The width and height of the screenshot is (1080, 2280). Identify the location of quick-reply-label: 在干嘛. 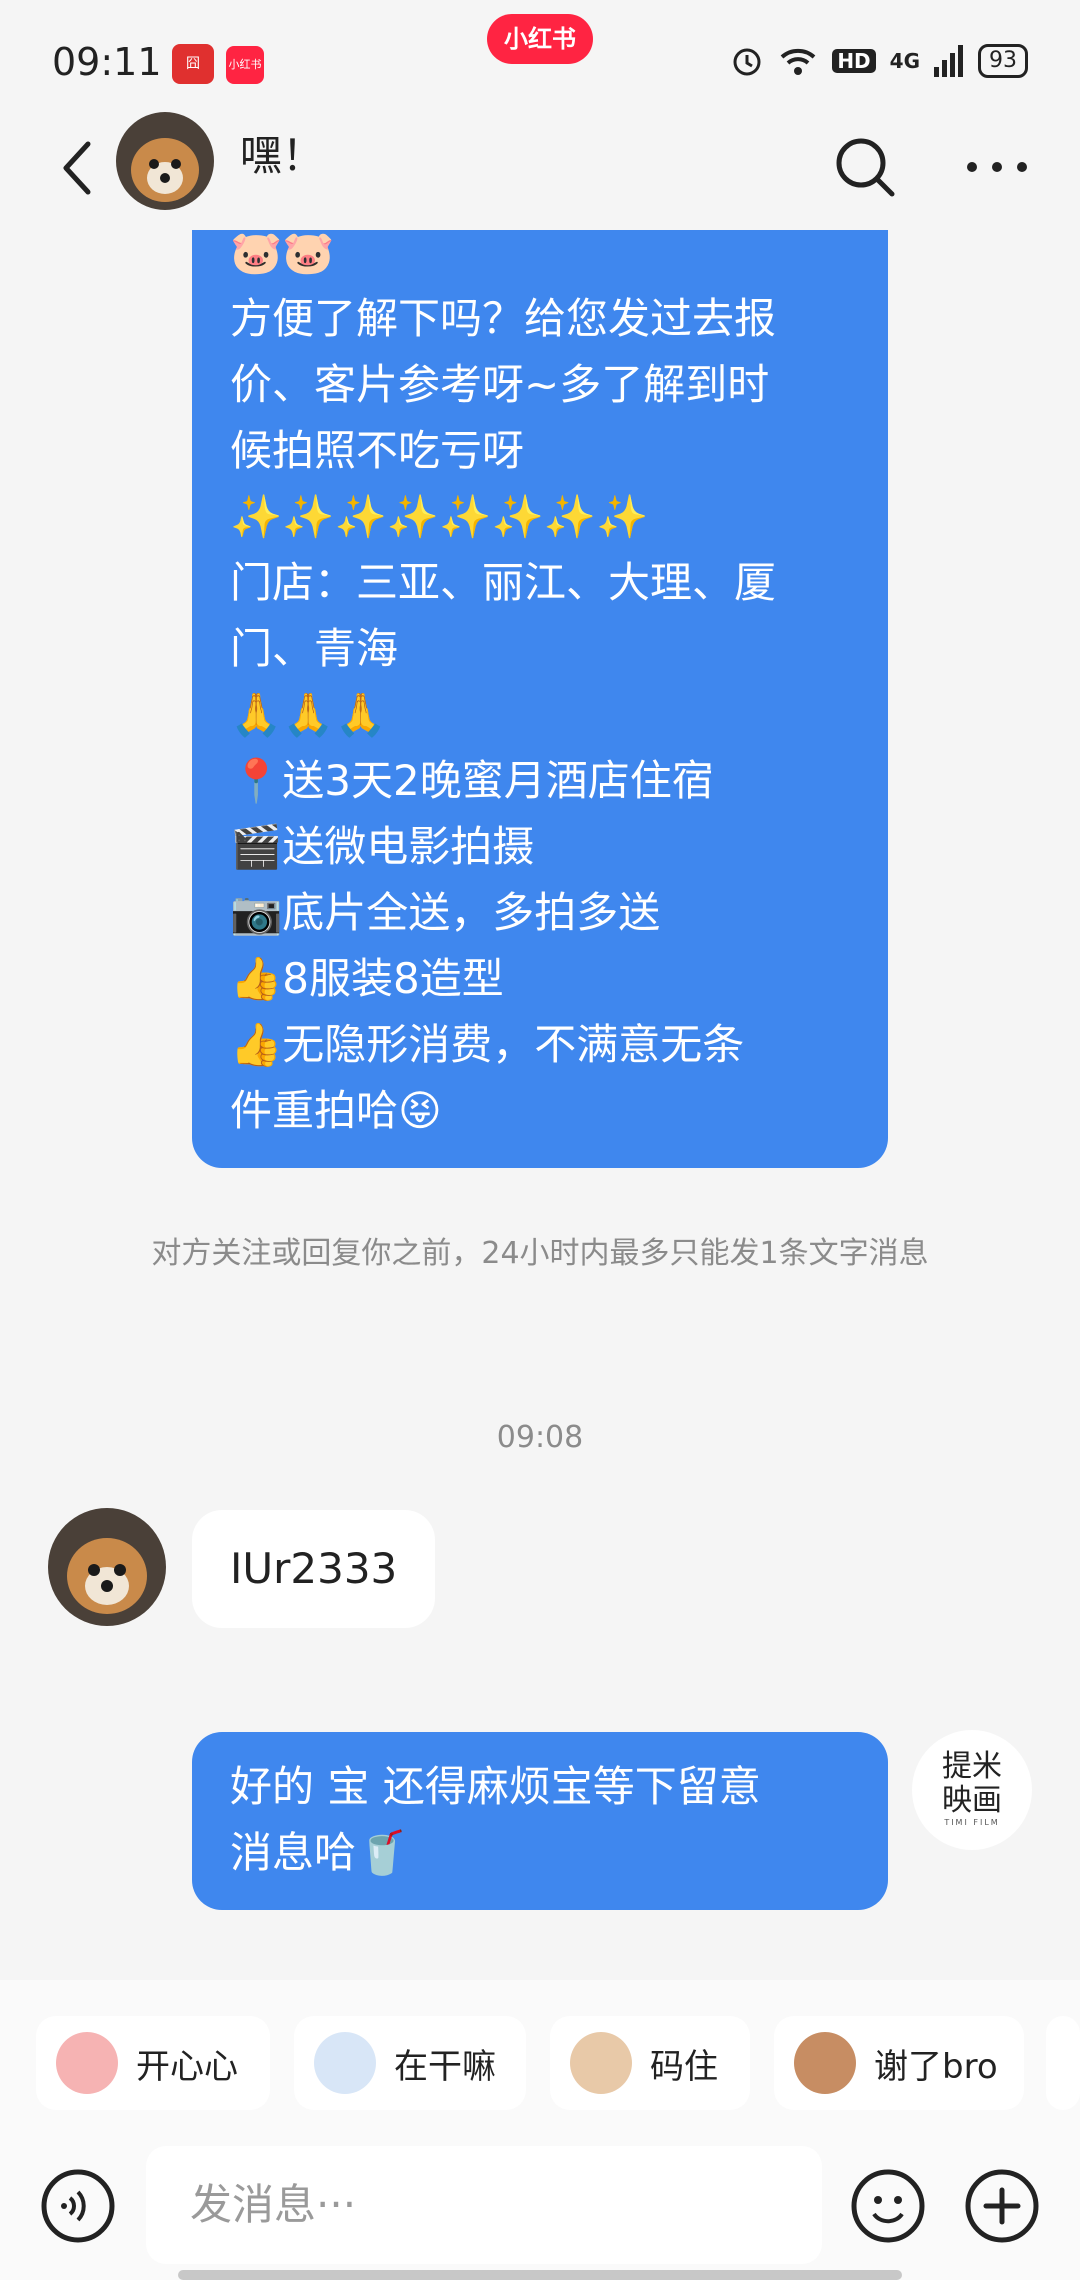
(445, 2066).